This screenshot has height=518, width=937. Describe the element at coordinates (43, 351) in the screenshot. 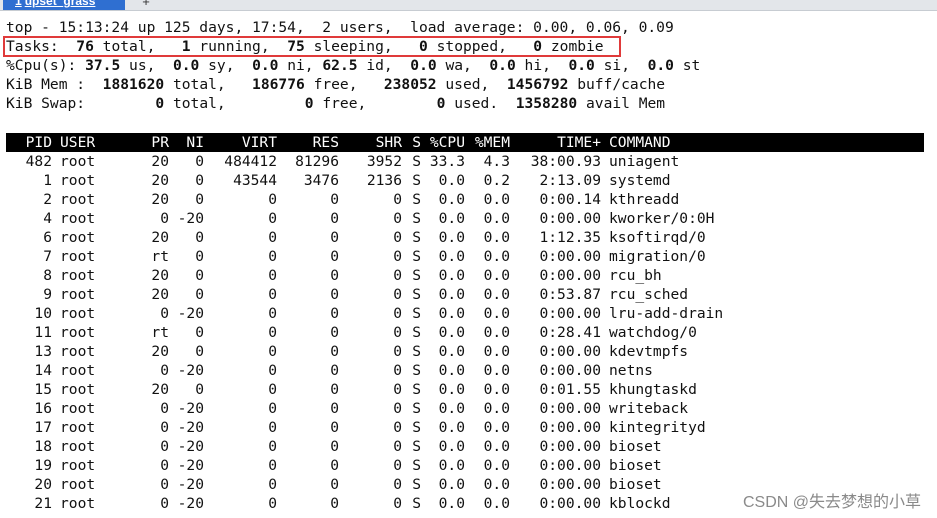

I see `cell-pid: 13` at that location.